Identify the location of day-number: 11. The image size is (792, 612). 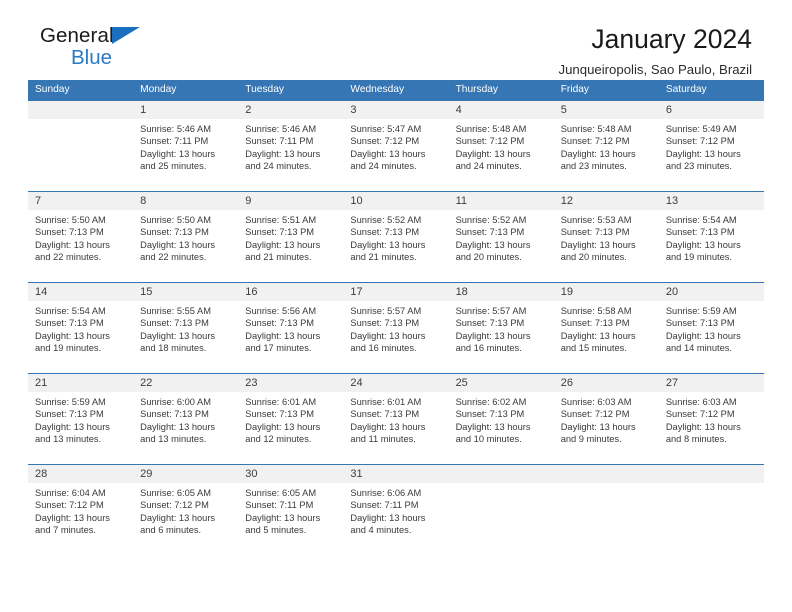
(501, 201).